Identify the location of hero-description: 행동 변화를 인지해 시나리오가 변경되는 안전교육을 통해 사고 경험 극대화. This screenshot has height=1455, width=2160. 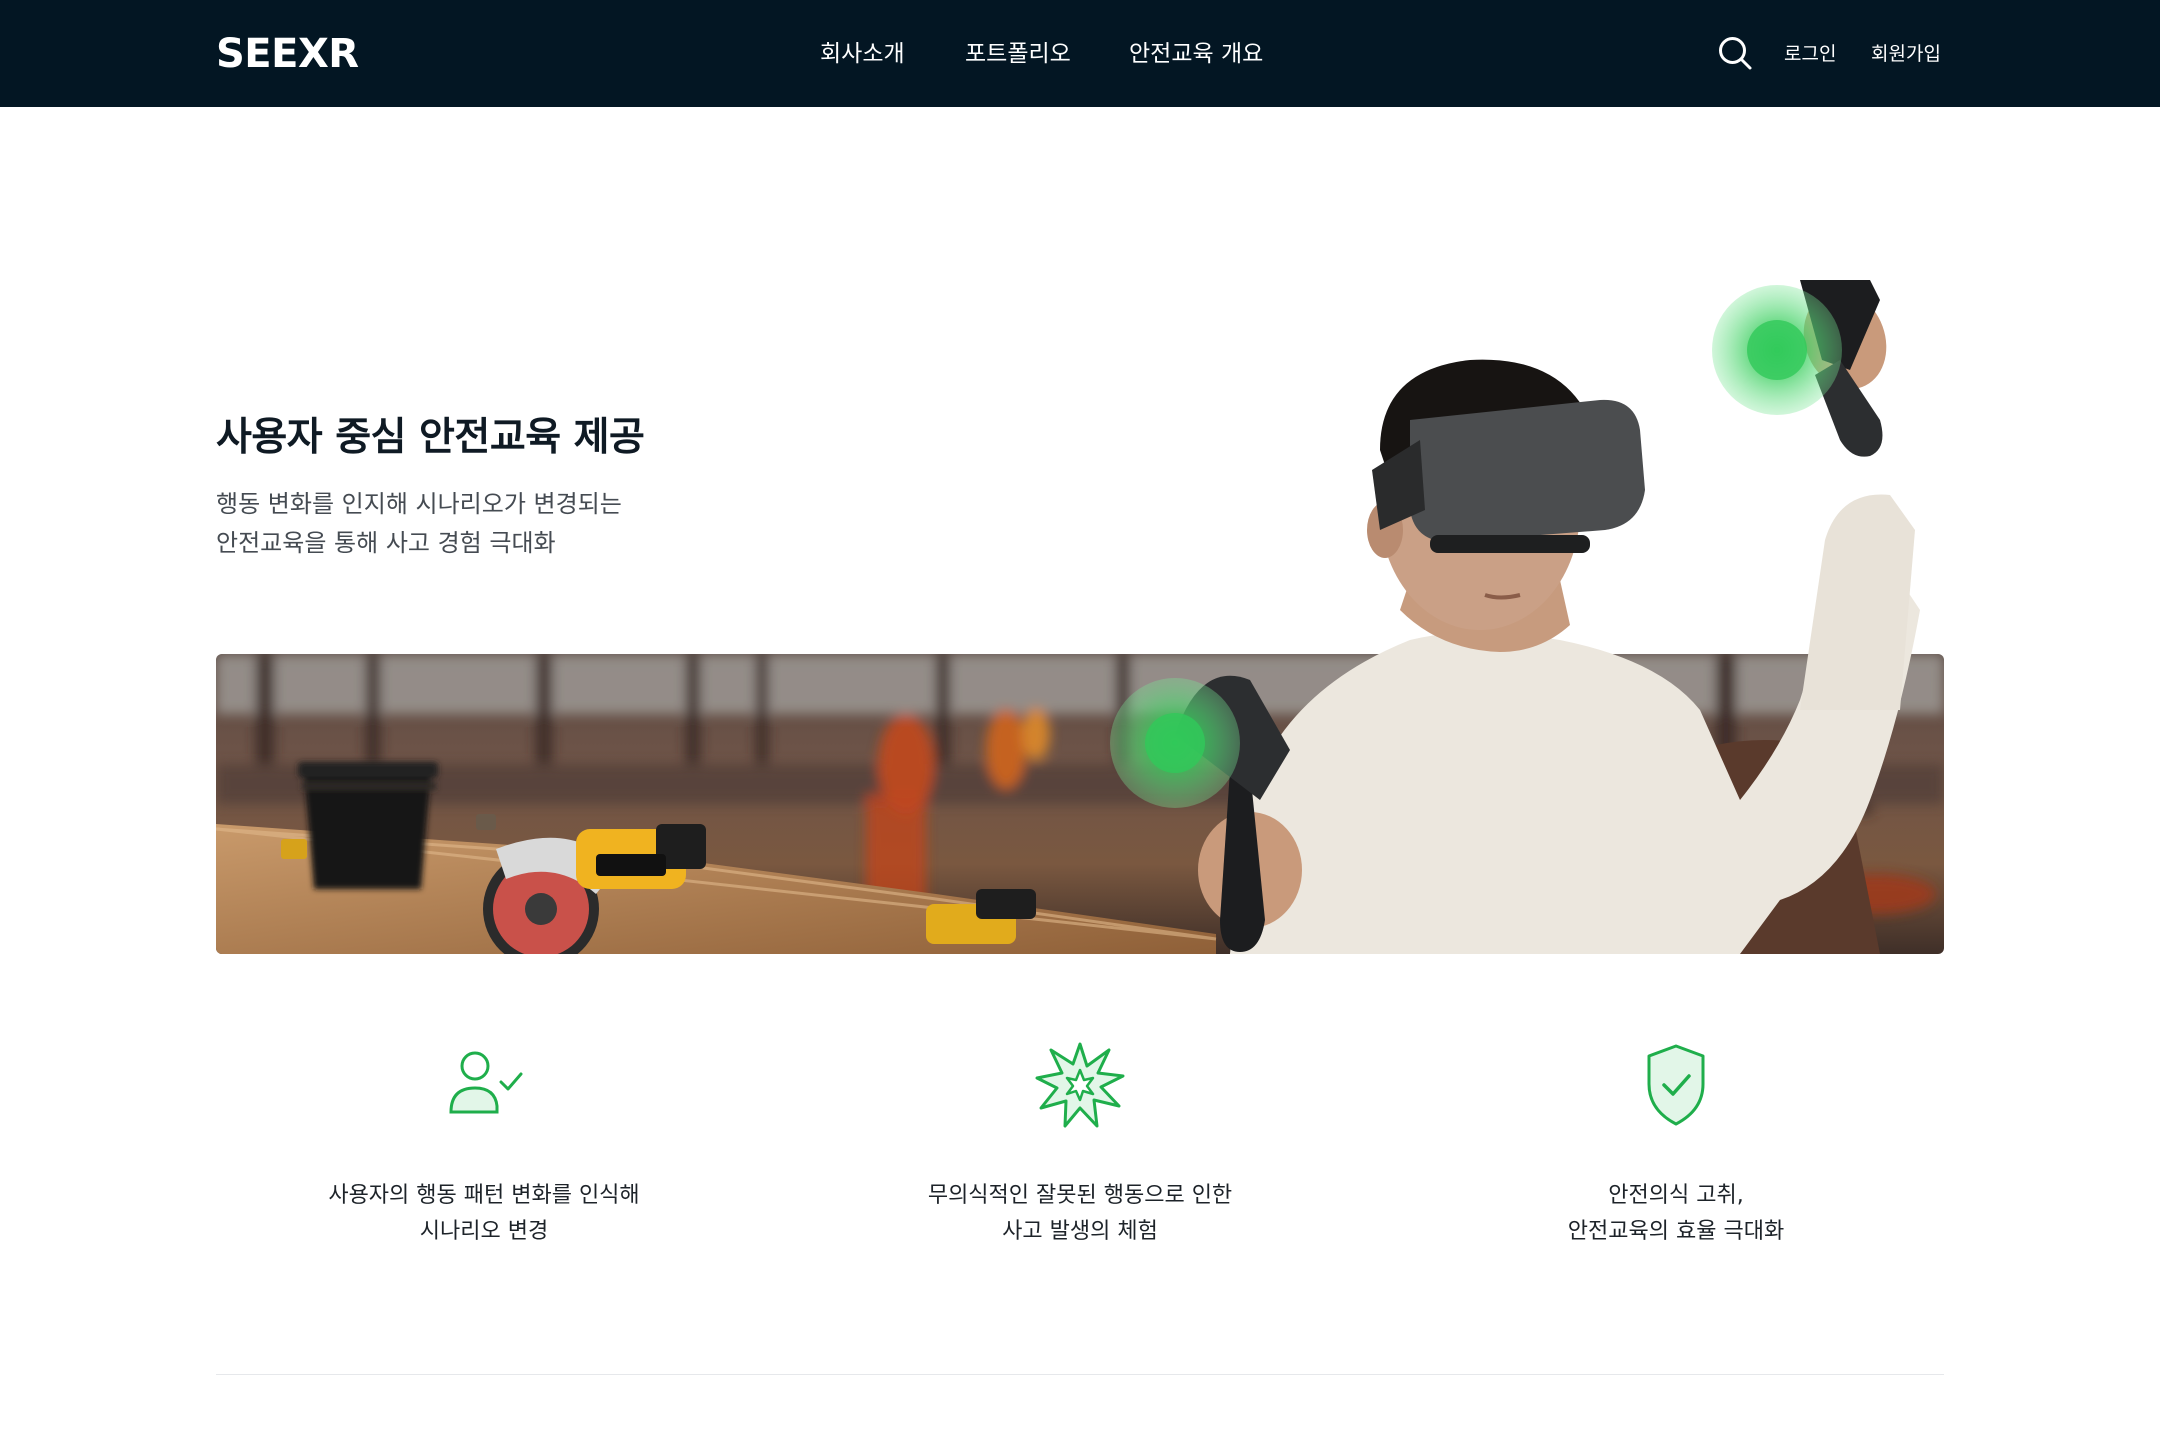
(496, 524).